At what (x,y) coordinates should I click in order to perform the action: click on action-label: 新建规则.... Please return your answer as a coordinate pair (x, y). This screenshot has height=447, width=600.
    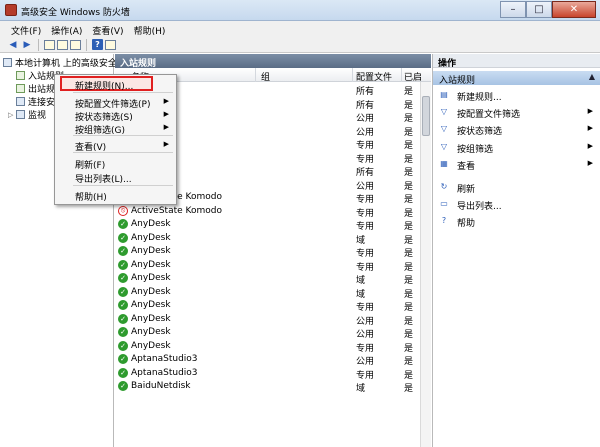
    Looking at the image, I should click on (479, 98).